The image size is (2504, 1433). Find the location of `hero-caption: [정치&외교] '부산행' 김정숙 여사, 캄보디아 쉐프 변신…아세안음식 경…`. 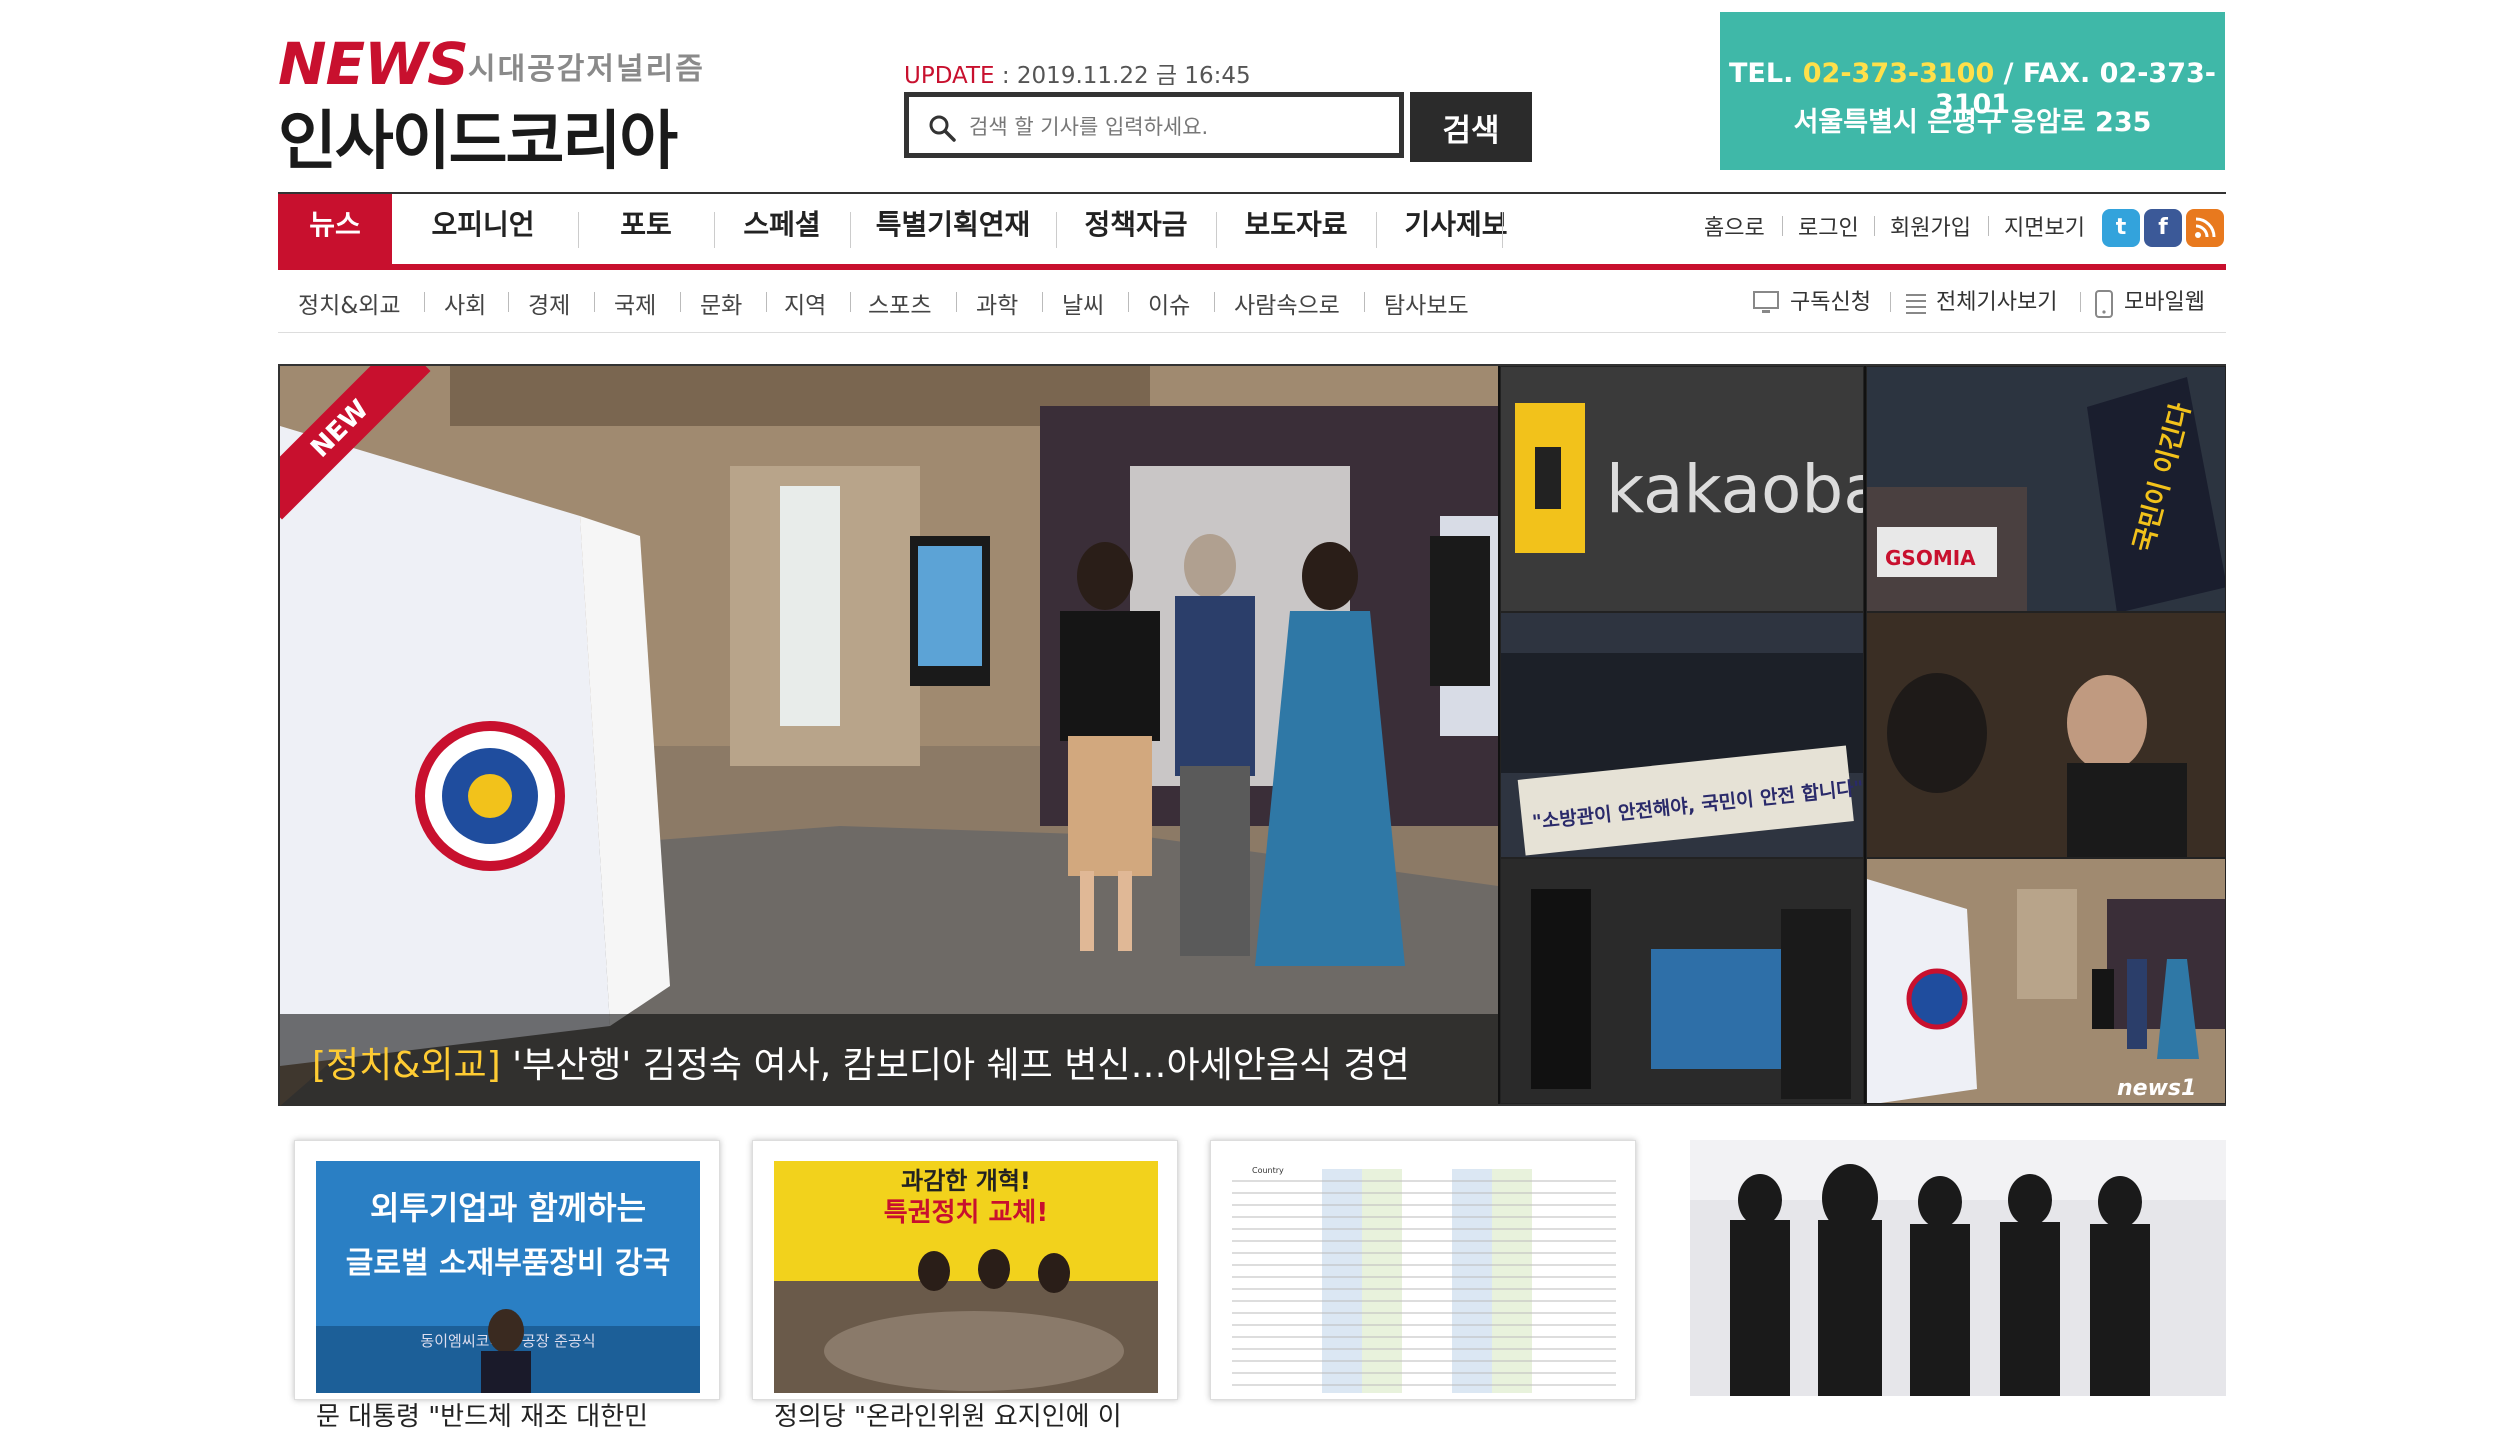

hero-caption: [정치&외교] '부산행' 김정숙 여사, 캄보디아 쉐프 변신…아세안음식 경… is located at coordinates (889, 1060).